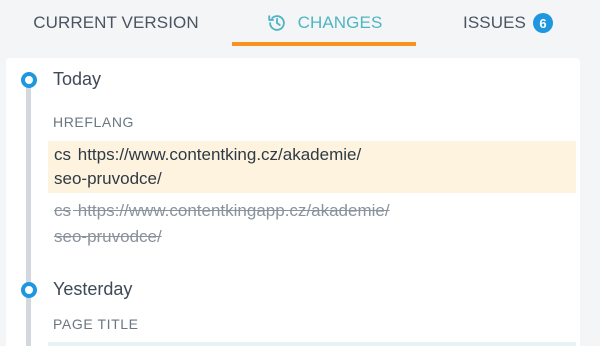  I want to click on new-url-line1: https://www.contentking.cz/akademie/, so click(219, 154).